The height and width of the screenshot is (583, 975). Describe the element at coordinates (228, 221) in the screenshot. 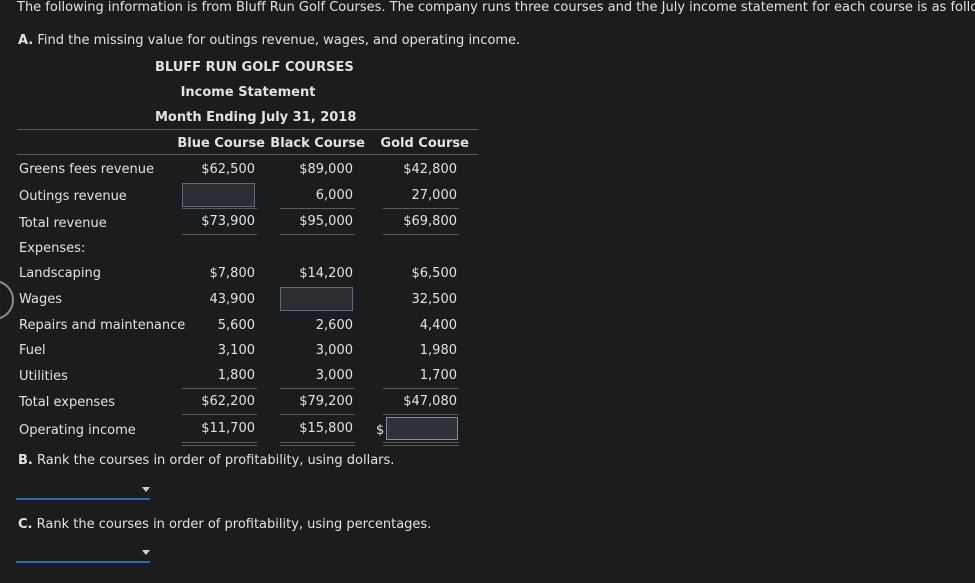

I see `total-revenue-blue: $73,900` at that location.